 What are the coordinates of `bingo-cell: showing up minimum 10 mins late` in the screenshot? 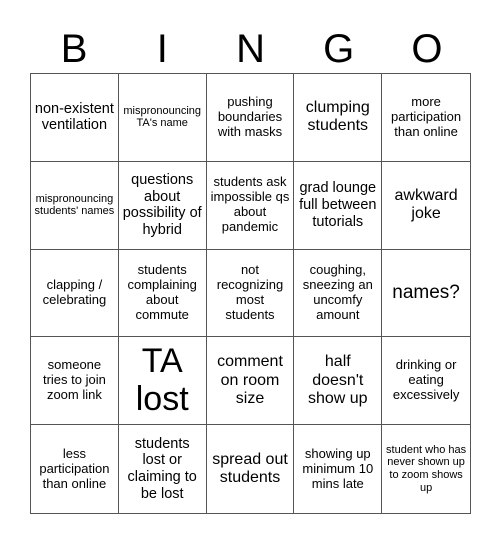 It's located at (338, 469).